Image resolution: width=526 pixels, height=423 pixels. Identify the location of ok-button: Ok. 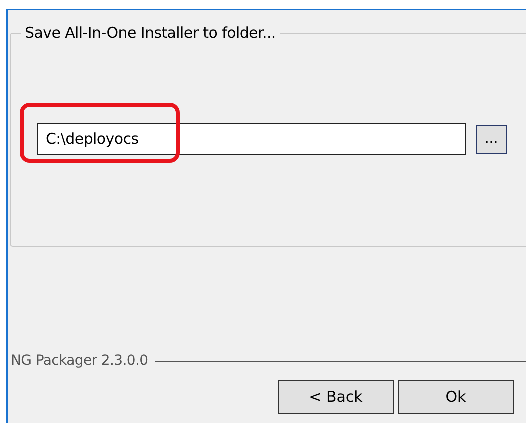
(456, 397).